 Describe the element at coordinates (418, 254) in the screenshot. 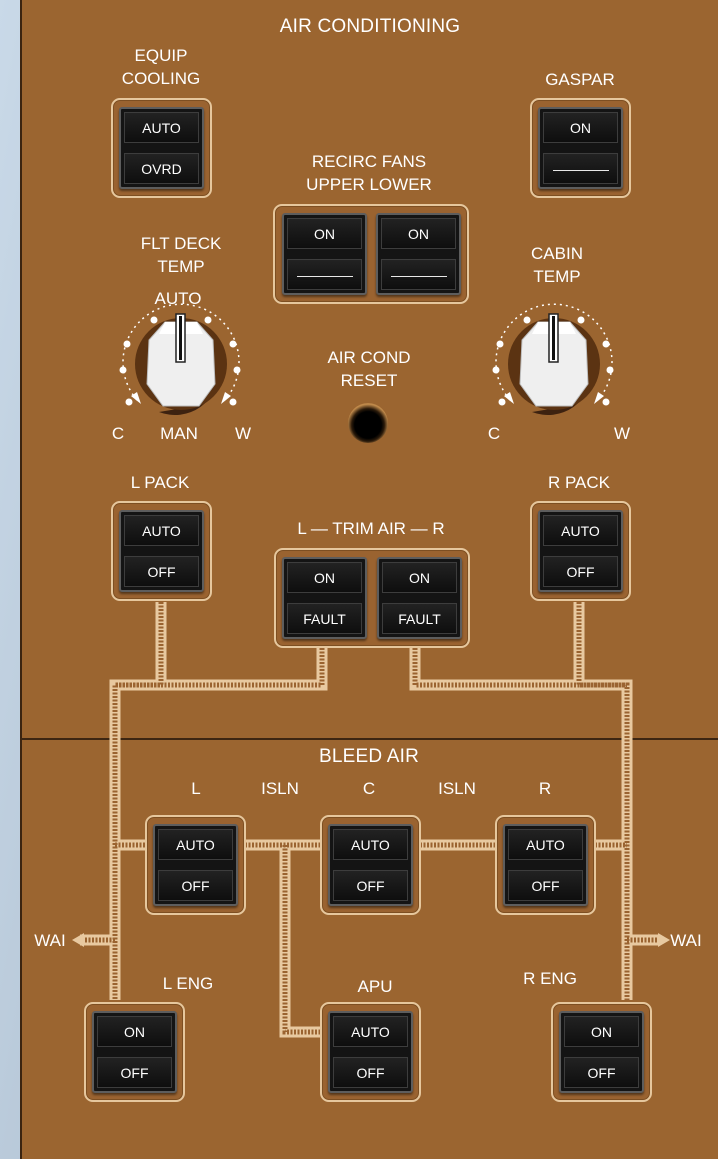

I see `recirc-fan-lower-switch: ON` at that location.